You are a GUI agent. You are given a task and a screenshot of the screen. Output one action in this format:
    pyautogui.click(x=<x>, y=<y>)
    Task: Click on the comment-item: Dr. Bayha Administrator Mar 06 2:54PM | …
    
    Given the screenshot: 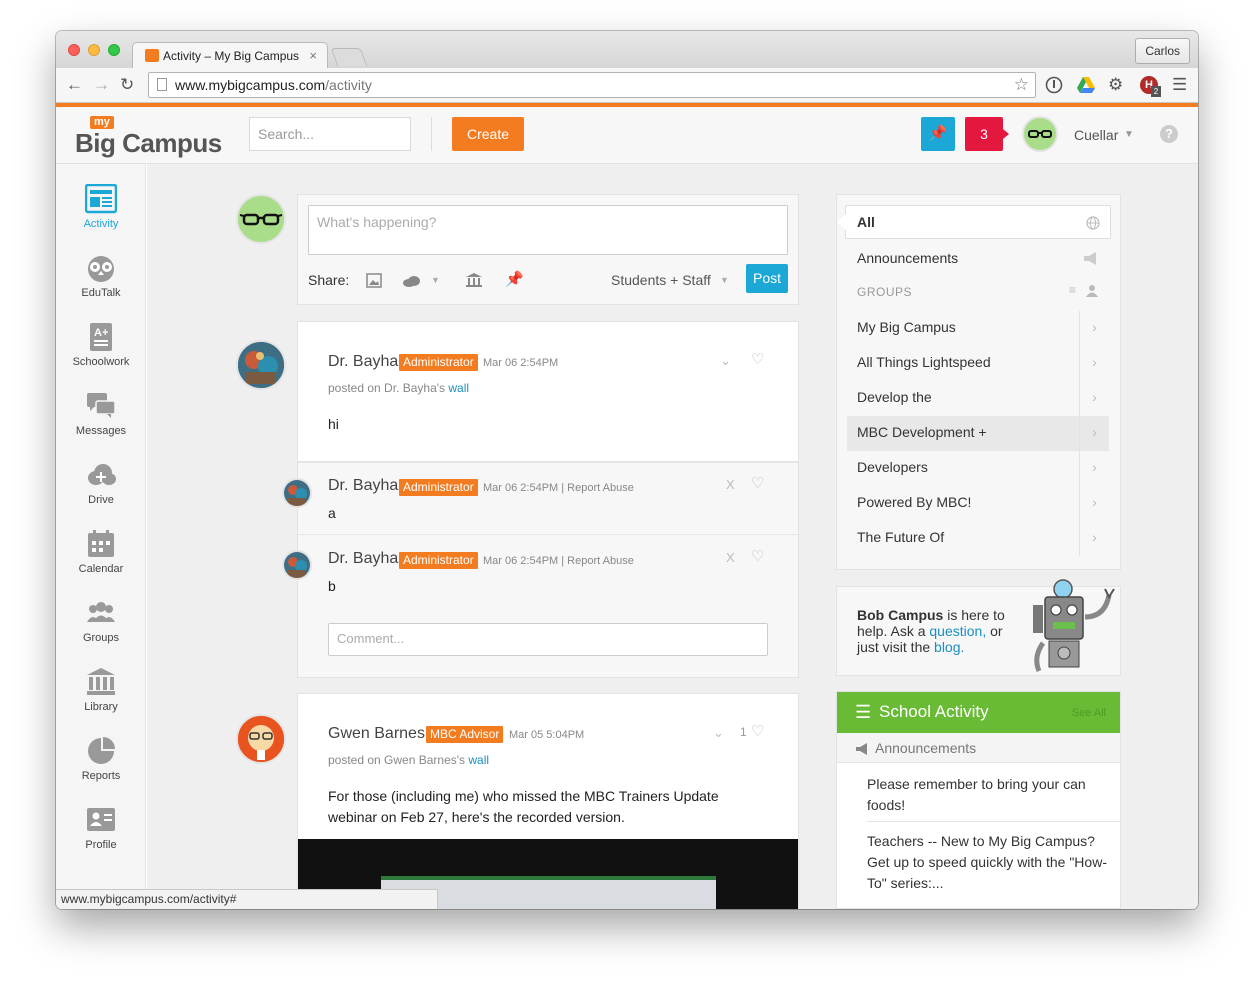 What is the action you would take?
    pyautogui.click(x=548, y=570)
    